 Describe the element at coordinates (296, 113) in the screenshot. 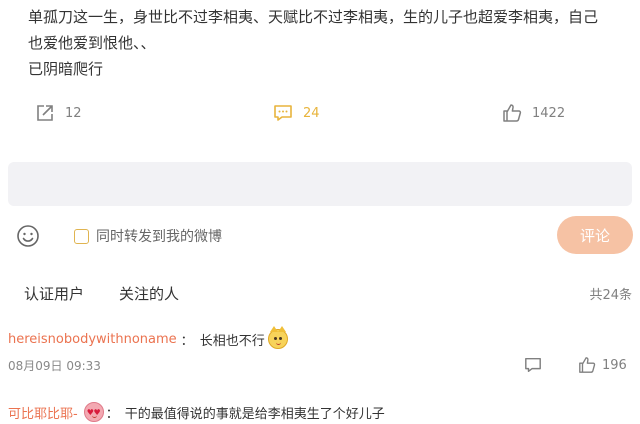

I see `comment-button: 24` at that location.